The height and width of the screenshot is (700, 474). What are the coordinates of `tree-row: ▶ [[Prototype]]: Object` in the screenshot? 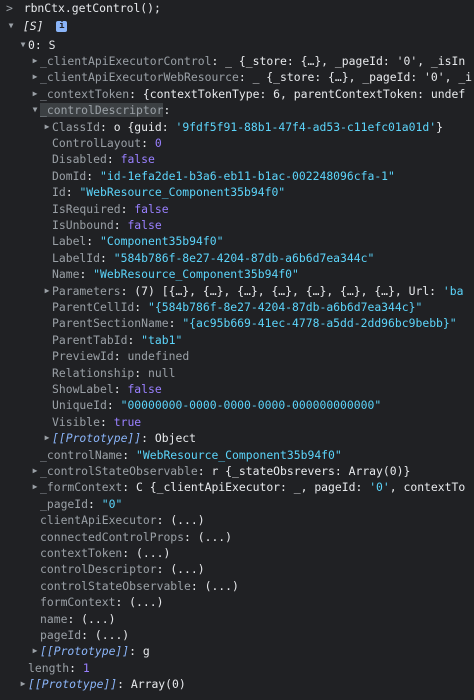 It's located at (237, 438).